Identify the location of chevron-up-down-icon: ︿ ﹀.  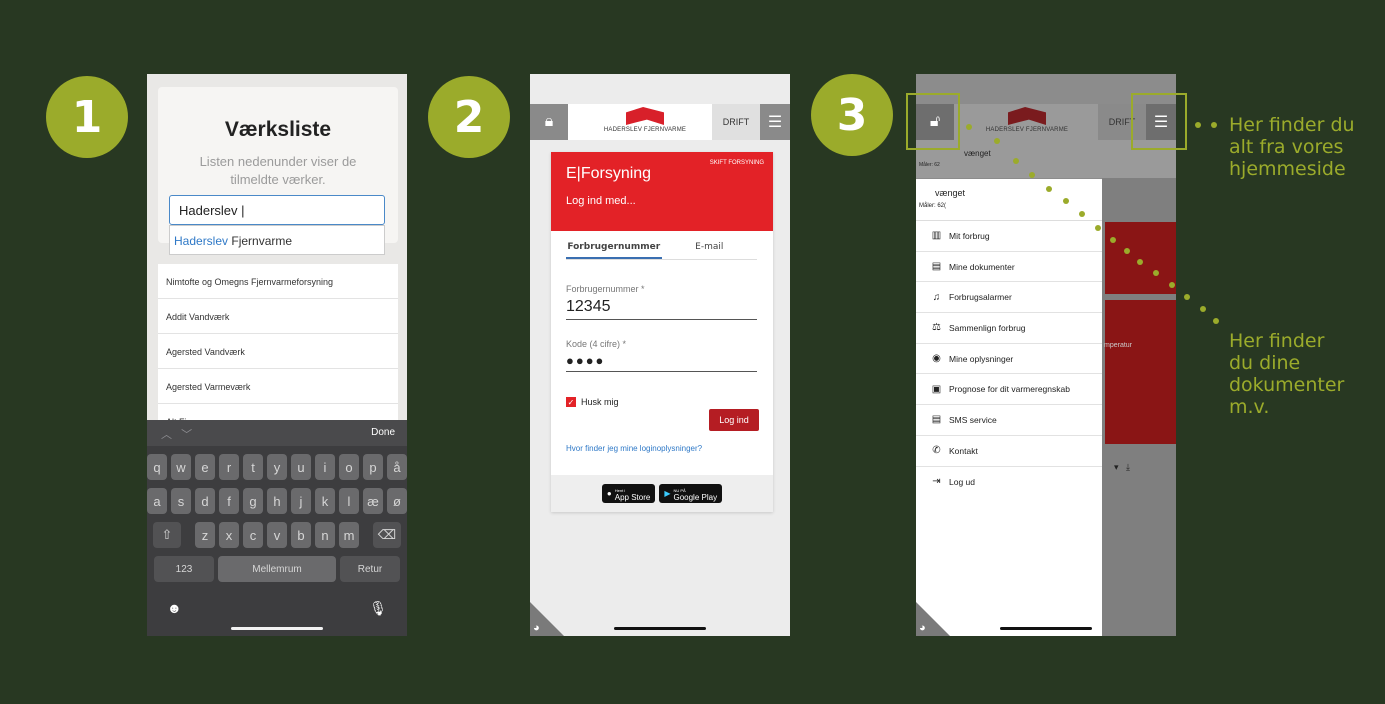
(176, 434).